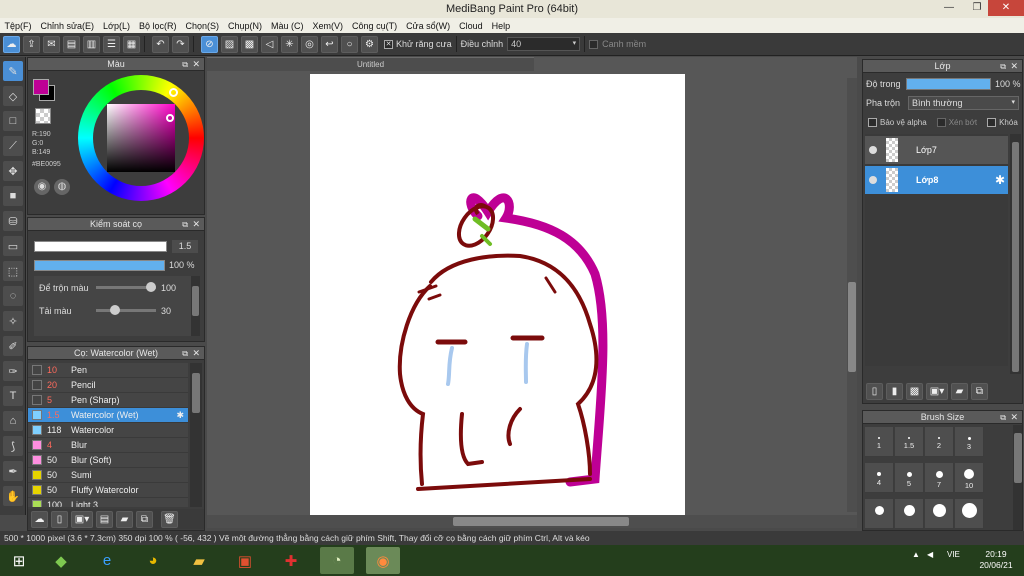 This screenshot has width=1024, height=576. I want to click on menu-cloud: Cloud, so click(471, 26).